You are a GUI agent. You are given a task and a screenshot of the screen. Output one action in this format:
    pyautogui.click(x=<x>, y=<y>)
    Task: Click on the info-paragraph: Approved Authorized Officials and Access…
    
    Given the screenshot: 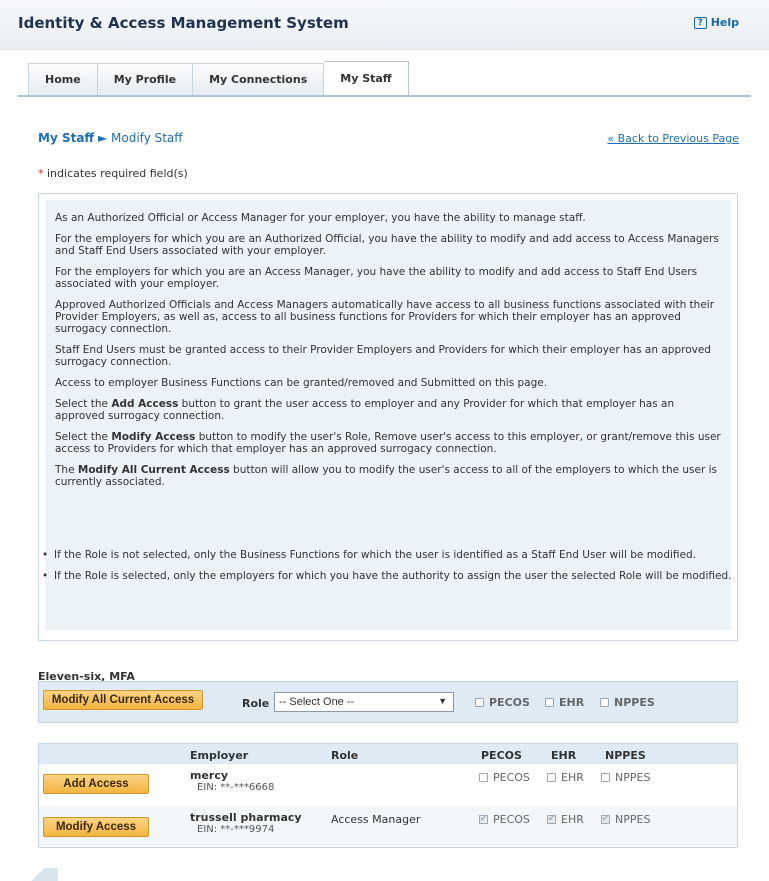 What is the action you would take?
    pyautogui.click(x=385, y=317)
    